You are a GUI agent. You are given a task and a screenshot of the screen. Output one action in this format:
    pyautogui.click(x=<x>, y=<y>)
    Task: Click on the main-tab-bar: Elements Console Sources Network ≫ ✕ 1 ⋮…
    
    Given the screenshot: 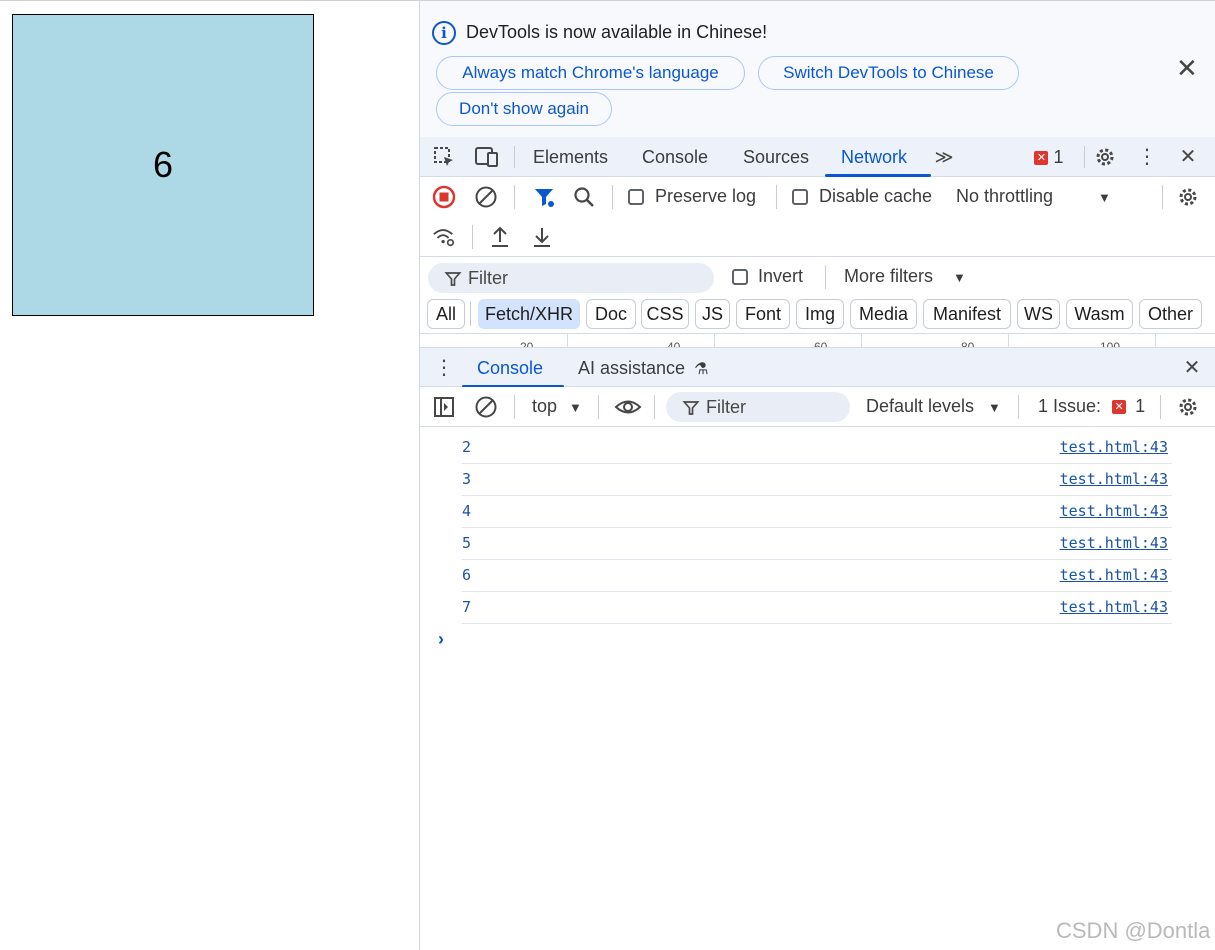 What is the action you would take?
    pyautogui.click(x=817, y=157)
    